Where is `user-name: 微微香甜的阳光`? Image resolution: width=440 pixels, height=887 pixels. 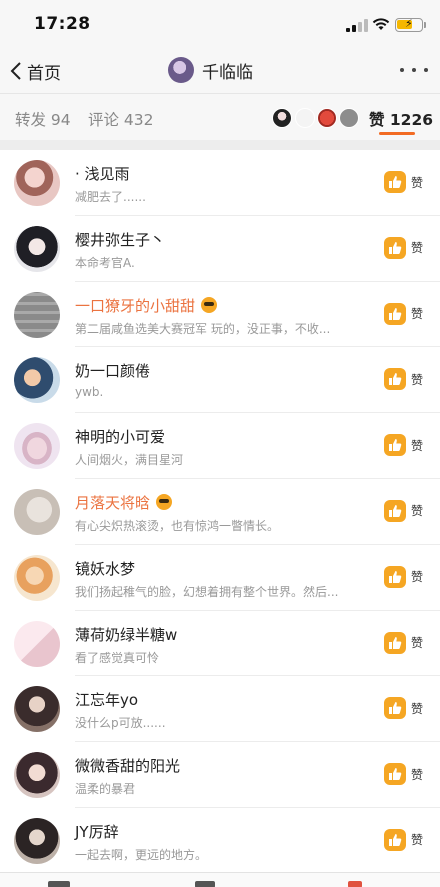 user-name: 微微香甜的阳光 is located at coordinates (127, 765).